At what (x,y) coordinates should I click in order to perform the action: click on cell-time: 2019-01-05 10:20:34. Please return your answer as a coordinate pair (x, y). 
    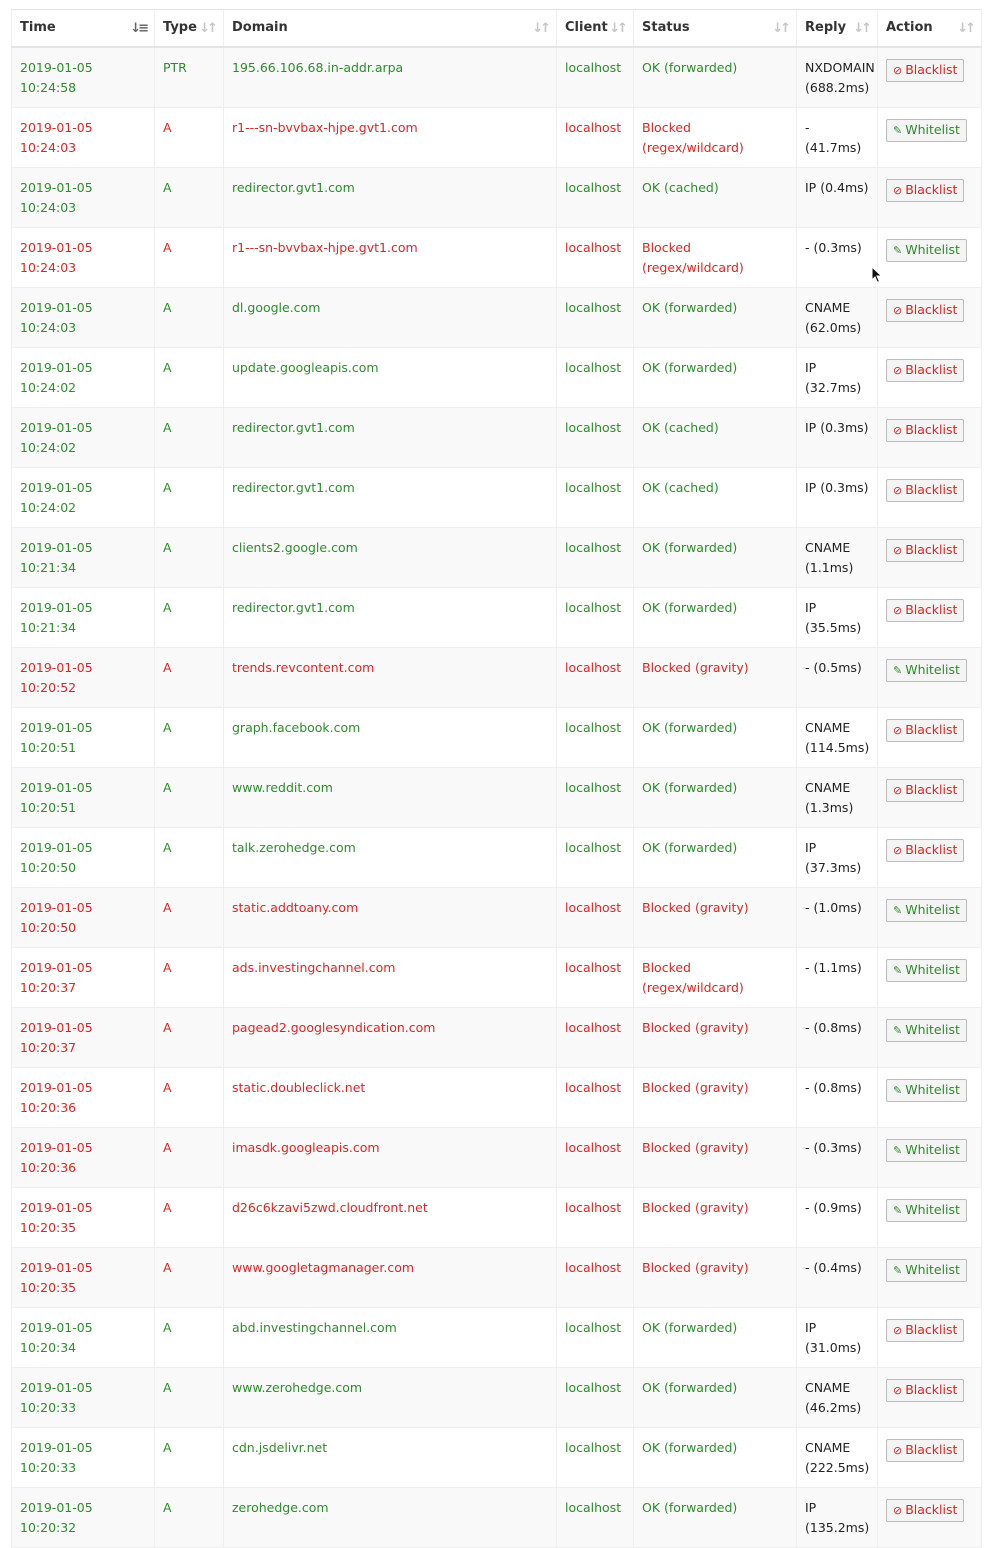
    Looking at the image, I should click on (83, 1337).